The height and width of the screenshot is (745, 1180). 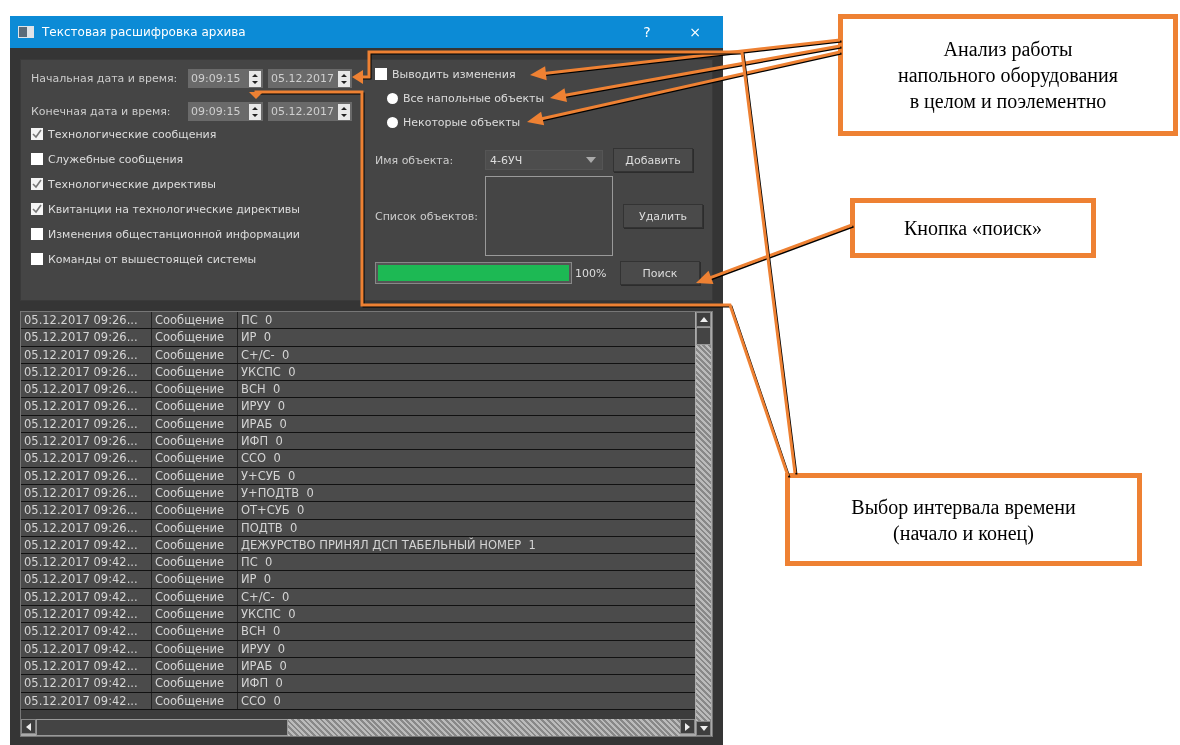 I want to click on vertical-scrollbar, so click(x=703, y=524).